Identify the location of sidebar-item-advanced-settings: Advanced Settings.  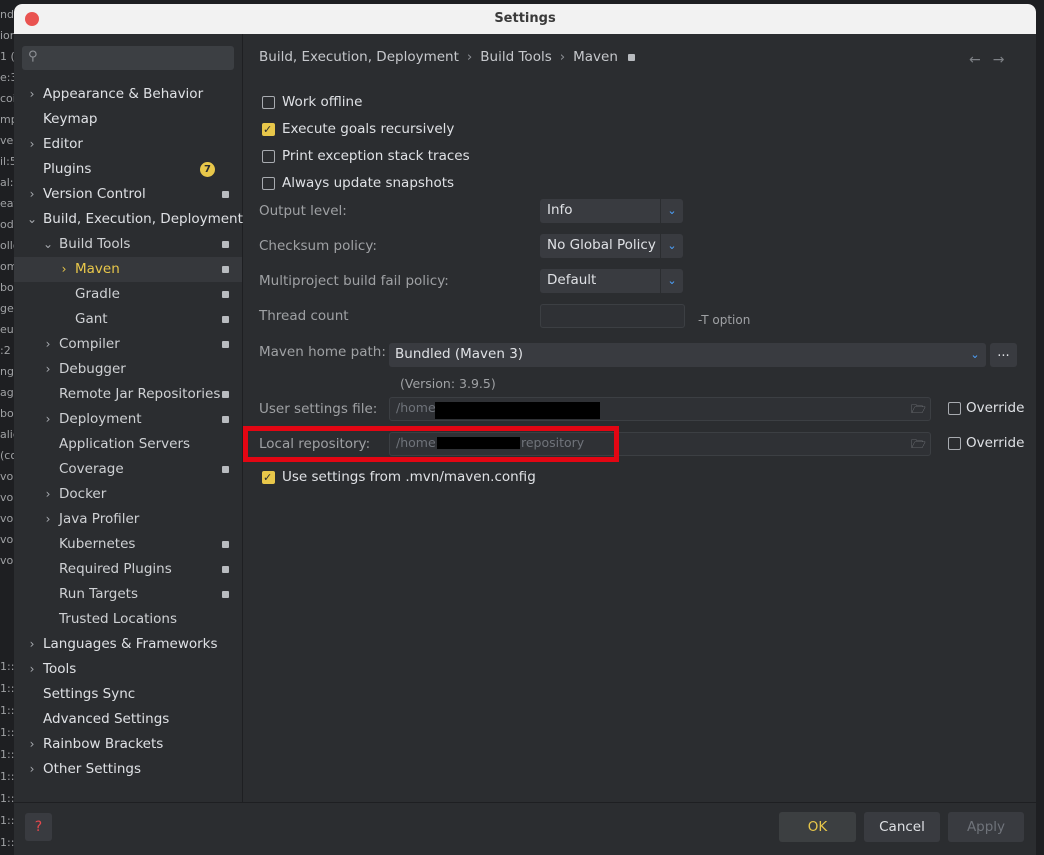
(128, 719).